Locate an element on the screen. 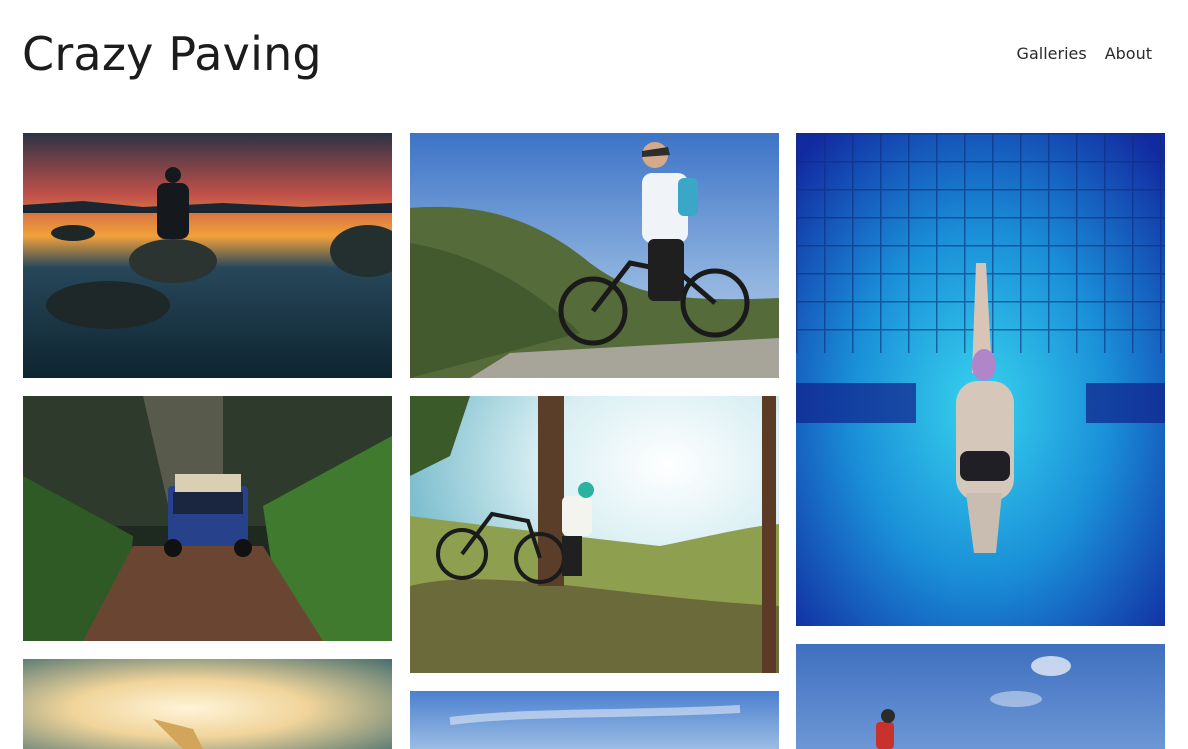 The height and width of the screenshot is (749, 1188). gallery-photo-climber-sky is located at coordinates (980, 696).